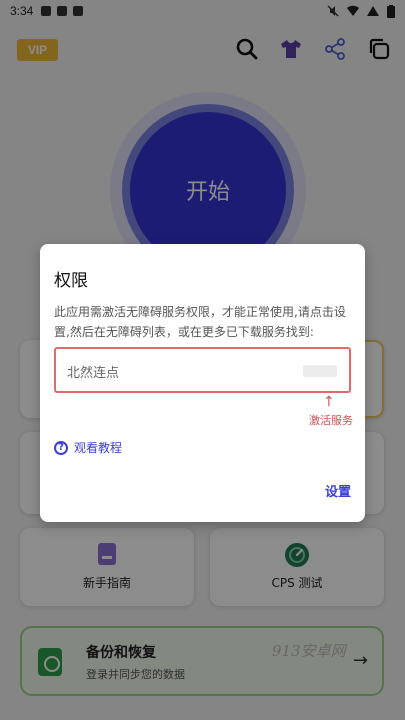 This screenshot has width=405, height=720. Describe the element at coordinates (71, 281) in the screenshot. I see `dialog-title: 权限` at that location.